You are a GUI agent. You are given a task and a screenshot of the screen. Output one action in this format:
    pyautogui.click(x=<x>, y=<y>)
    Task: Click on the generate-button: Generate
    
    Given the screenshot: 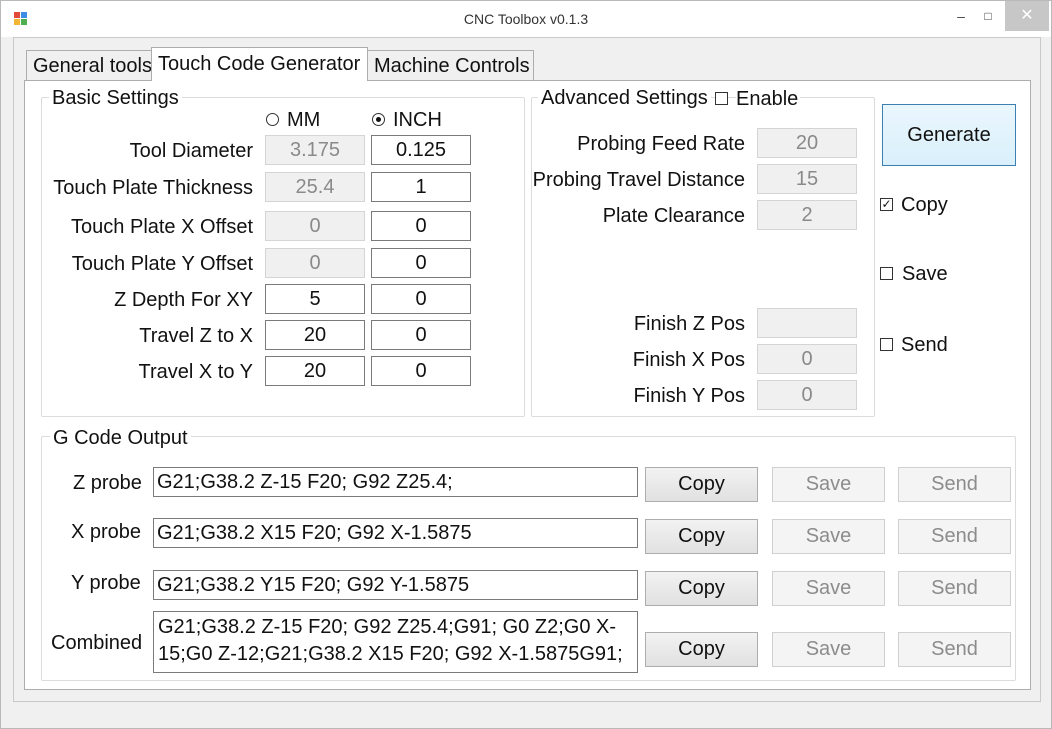 What is the action you would take?
    pyautogui.click(x=949, y=135)
    